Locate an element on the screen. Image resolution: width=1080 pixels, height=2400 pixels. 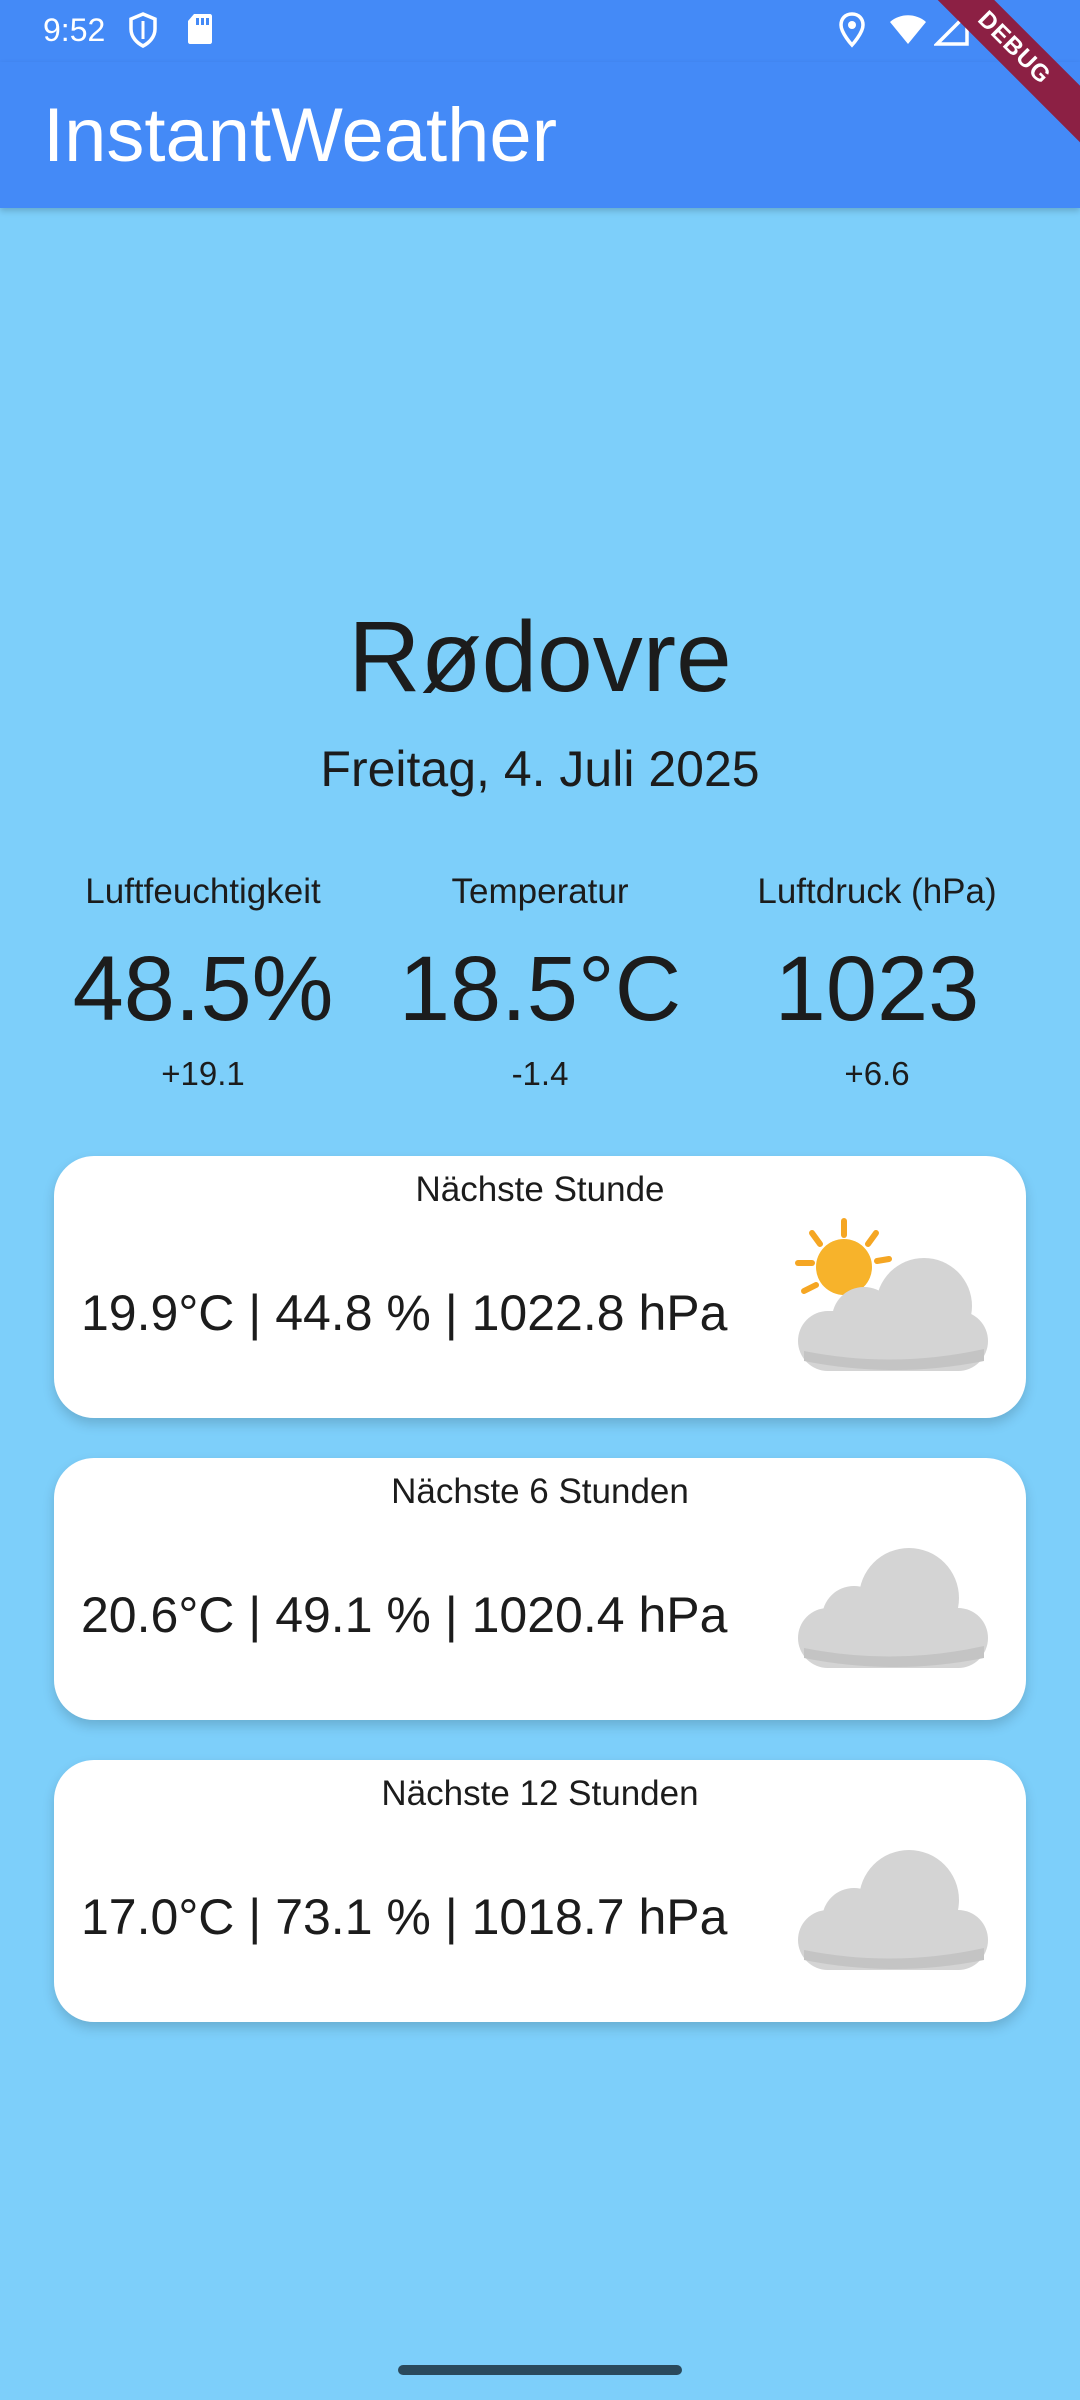
city-name: Rødovre is located at coordinates (540, 657).